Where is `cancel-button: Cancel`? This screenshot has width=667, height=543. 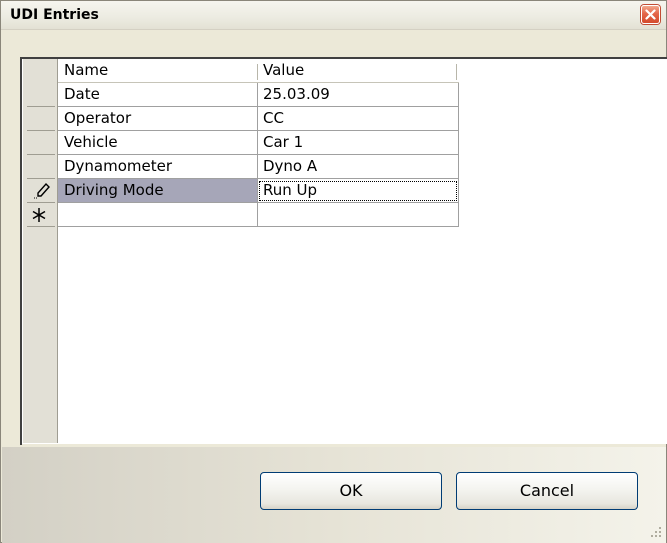 cancel-button: Cancel is located at coordinates (547, 491).